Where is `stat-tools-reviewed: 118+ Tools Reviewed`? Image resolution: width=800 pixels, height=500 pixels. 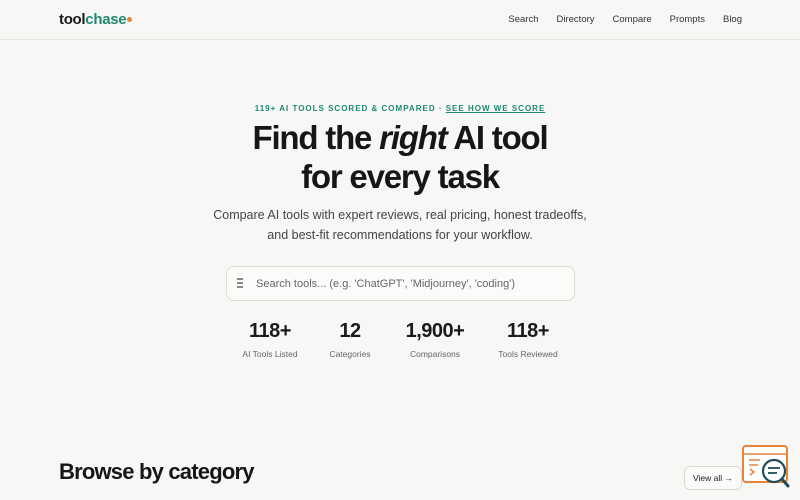 stat-tools-reviewed: 118+ Tools Reviewed is located at coordinates (528, 339).